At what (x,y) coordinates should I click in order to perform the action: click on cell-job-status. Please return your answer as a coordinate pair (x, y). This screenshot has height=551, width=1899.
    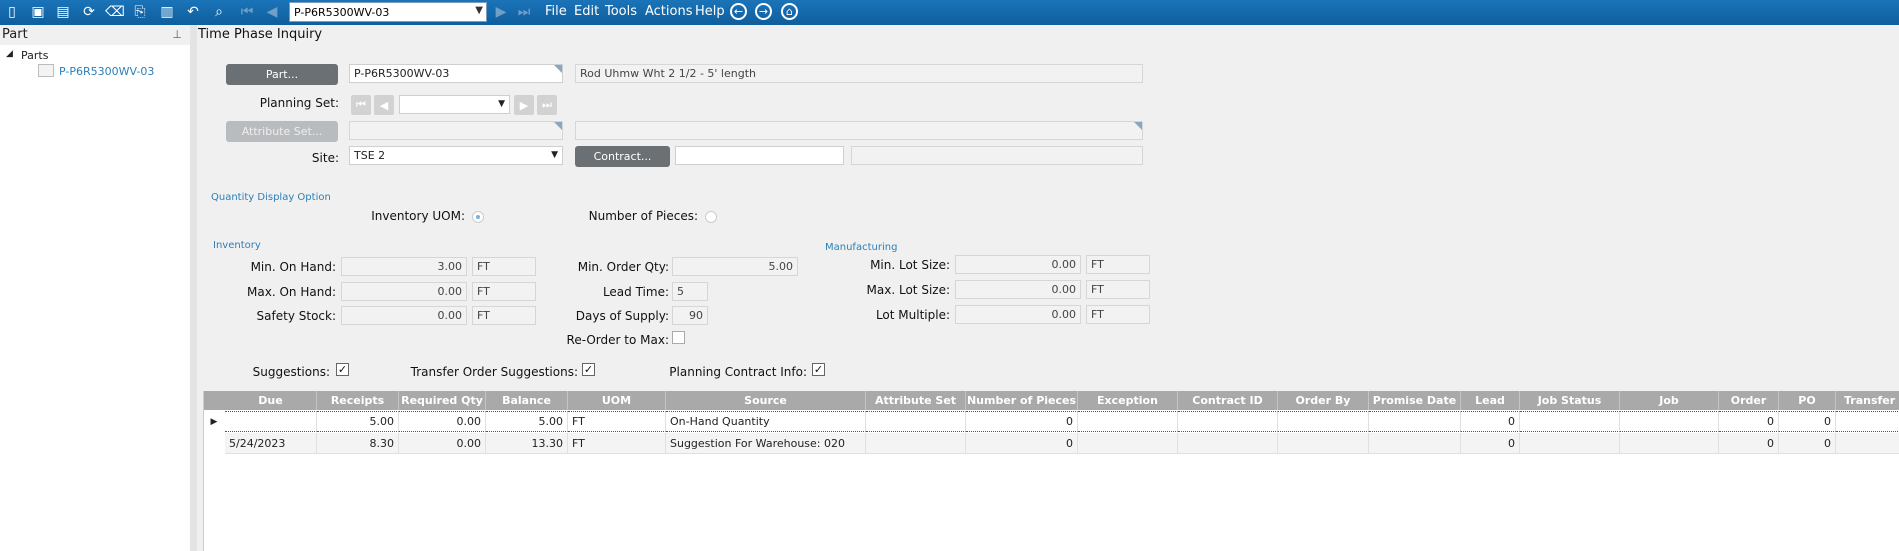
    Looking at the image, I should click on (1570, 421).